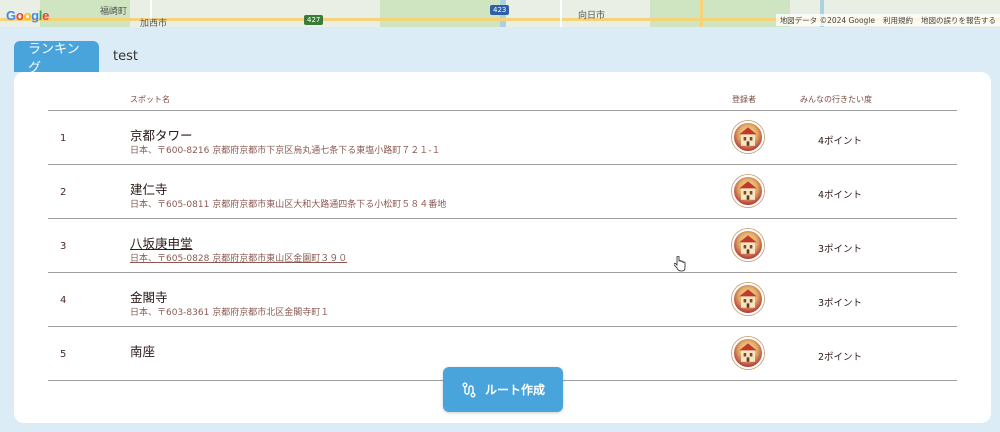 The width and height of the screenshot is (1000, 432). Describe the element at coordinates (469, 389) in the screenshot. I see `route-icon` at that location.